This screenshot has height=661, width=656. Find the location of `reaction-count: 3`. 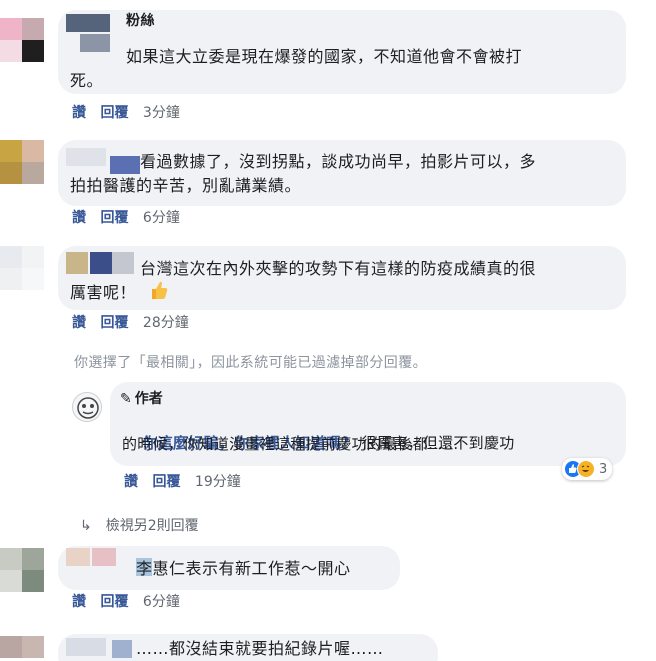

reaction-count: 3 is located at coordinates (603, 469).